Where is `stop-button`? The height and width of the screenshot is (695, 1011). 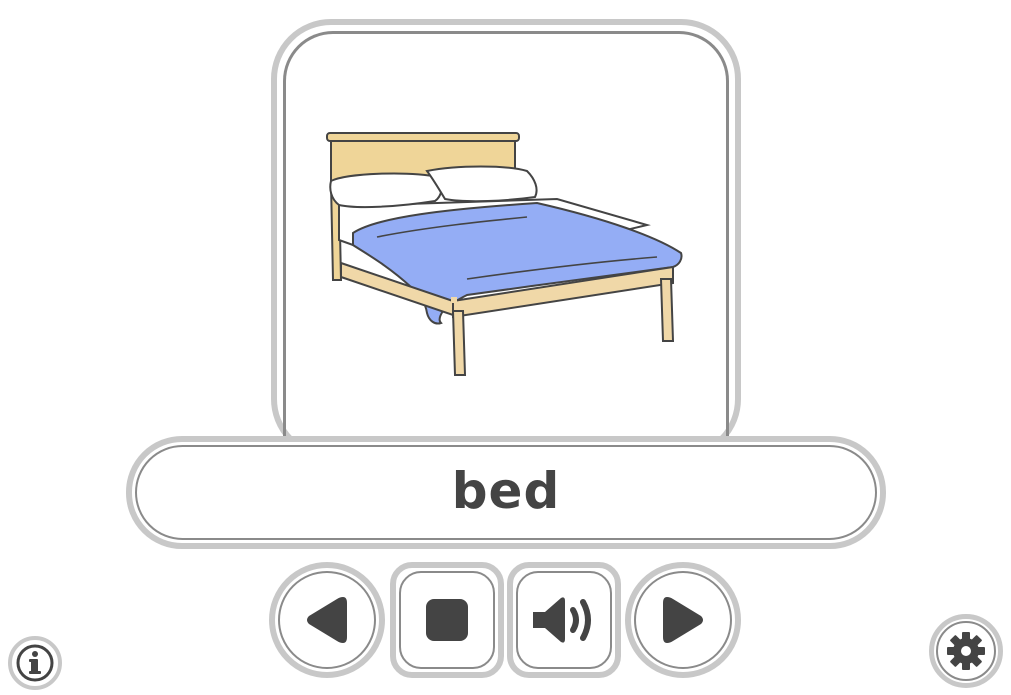
stop-button is located at coordinates (447, 620).